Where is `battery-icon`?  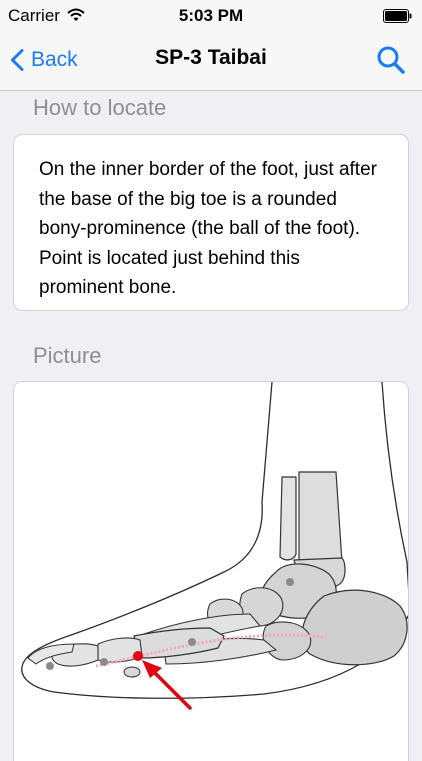
battery-icon is located at coordinates (397, 16).